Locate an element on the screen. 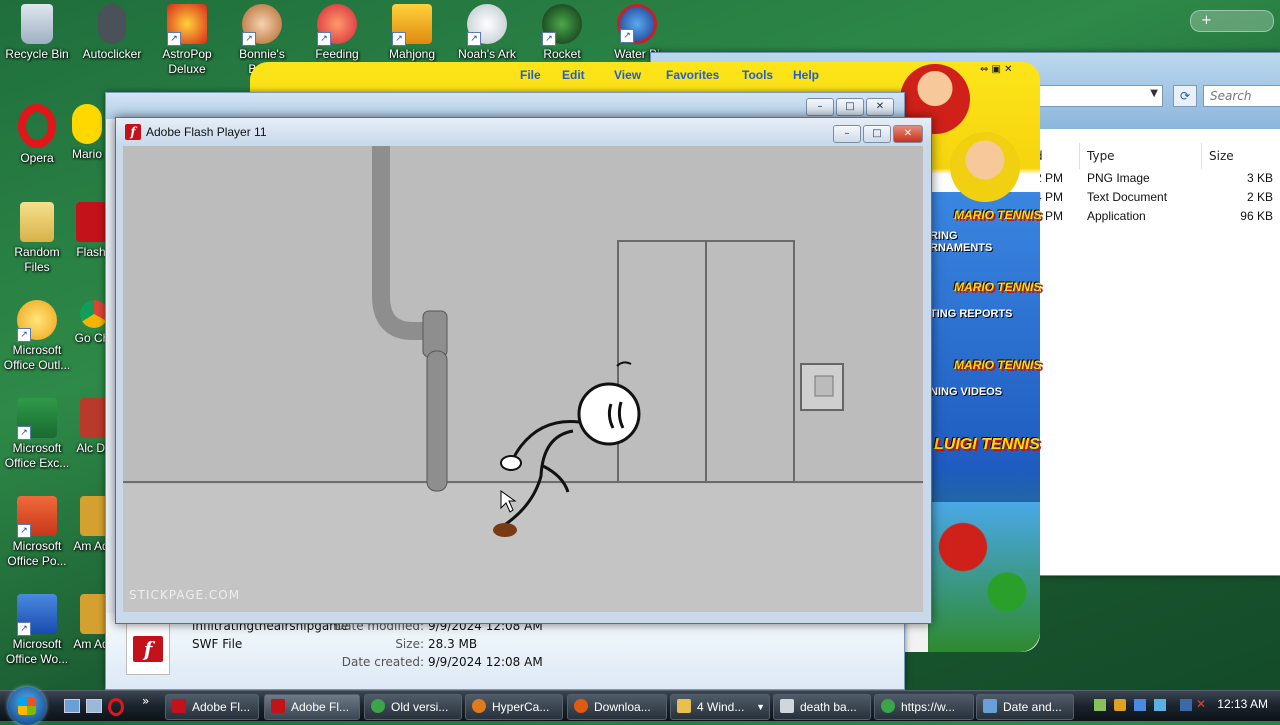  water-icon: ↗ is located at coordinates (637, 24).